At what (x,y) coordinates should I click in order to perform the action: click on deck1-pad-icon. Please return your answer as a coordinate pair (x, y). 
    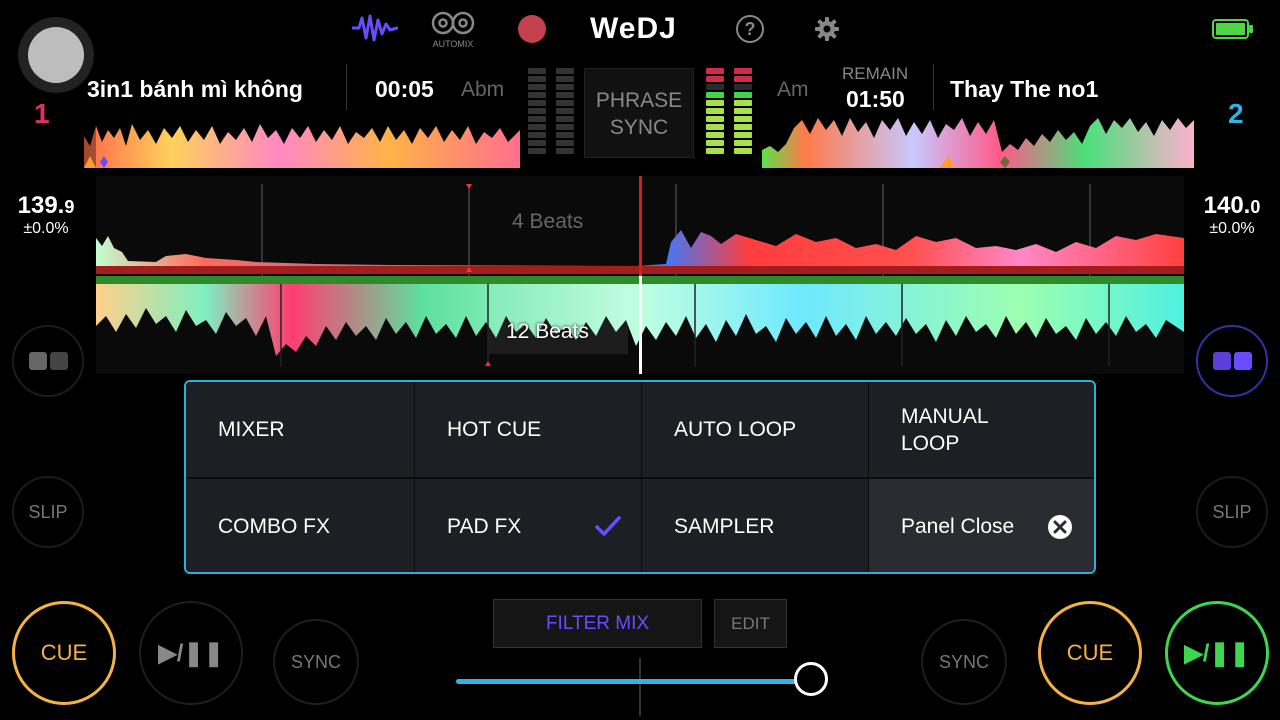
    Looking at the image, I should click on (48, 361).